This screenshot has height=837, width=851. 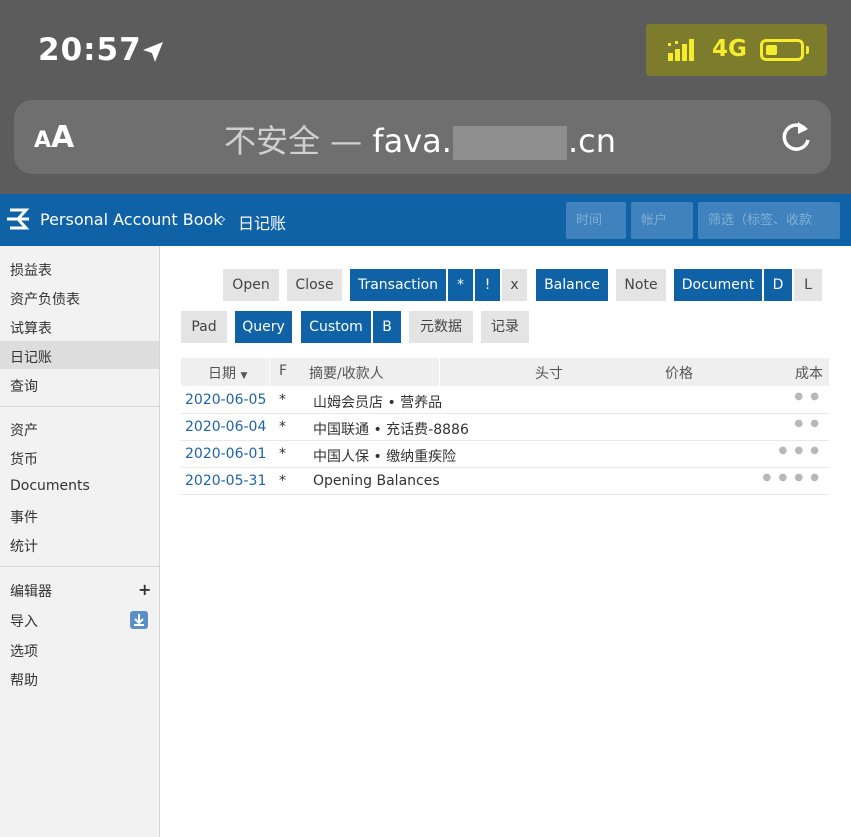 What do you see at coordinates (50, 486) in the screenshot?
I see `sidebar-item-documents: Documents` at bounding box center [50, 486].